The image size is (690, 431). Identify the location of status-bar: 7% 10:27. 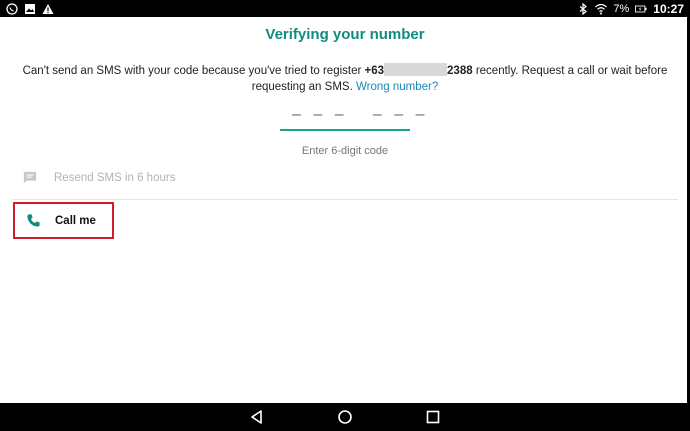
(345, 8).